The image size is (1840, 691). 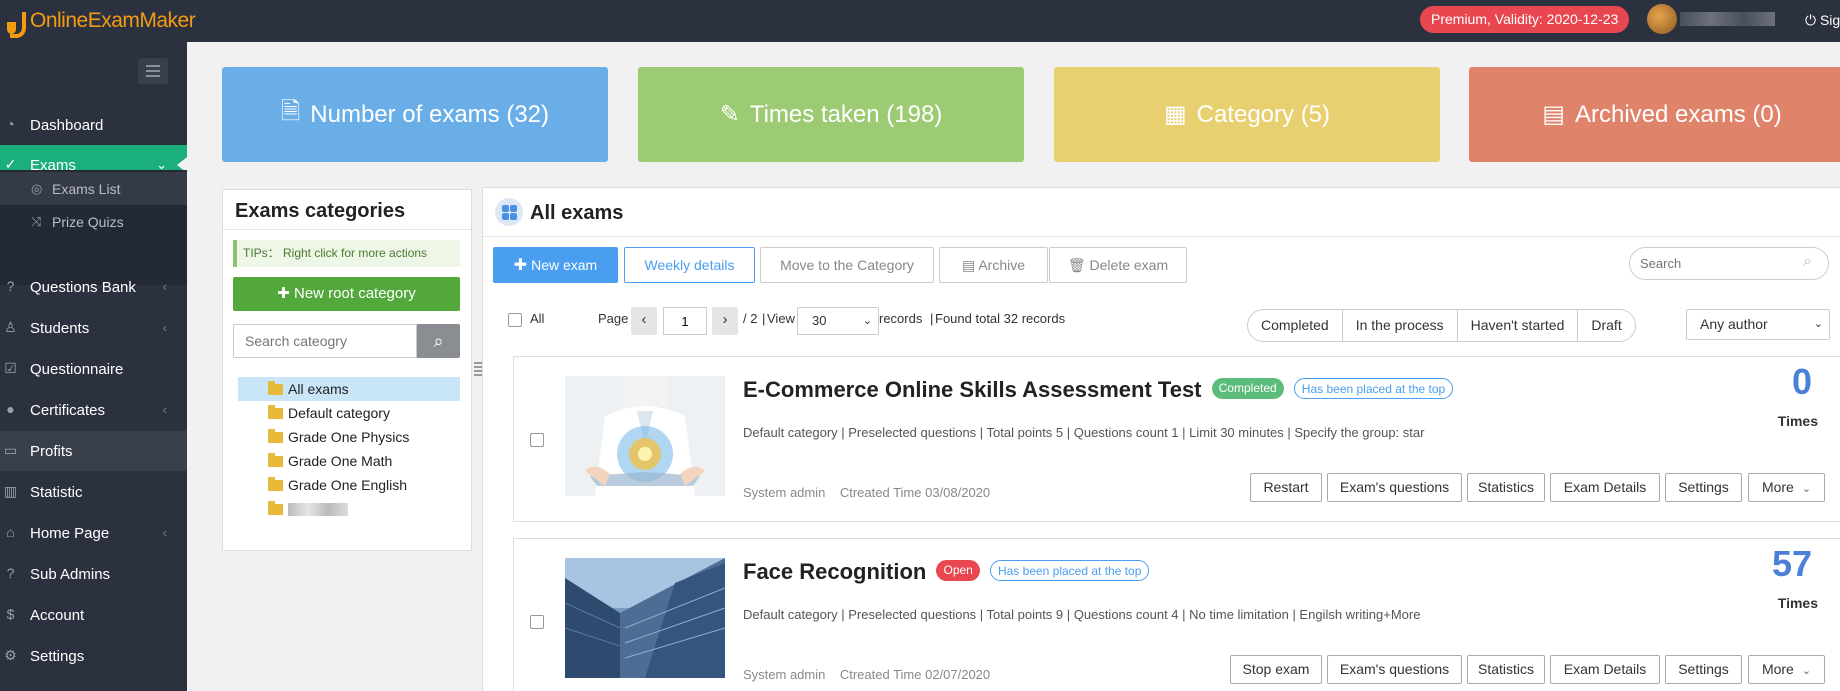 What do you see at coordinates (70, 533) in the screenshot?
I see `sidebar-item-label: Home Page` at bounding box center [70, 533].